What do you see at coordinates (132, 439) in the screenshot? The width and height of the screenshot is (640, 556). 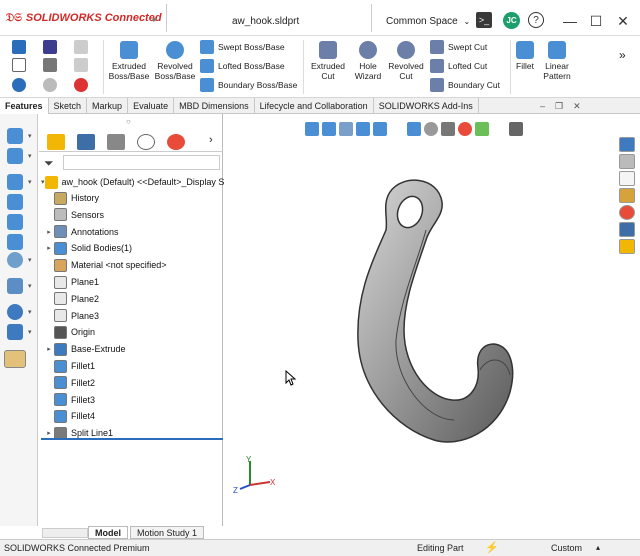 I see `rollback-bar` at bounding box center [132, 439].